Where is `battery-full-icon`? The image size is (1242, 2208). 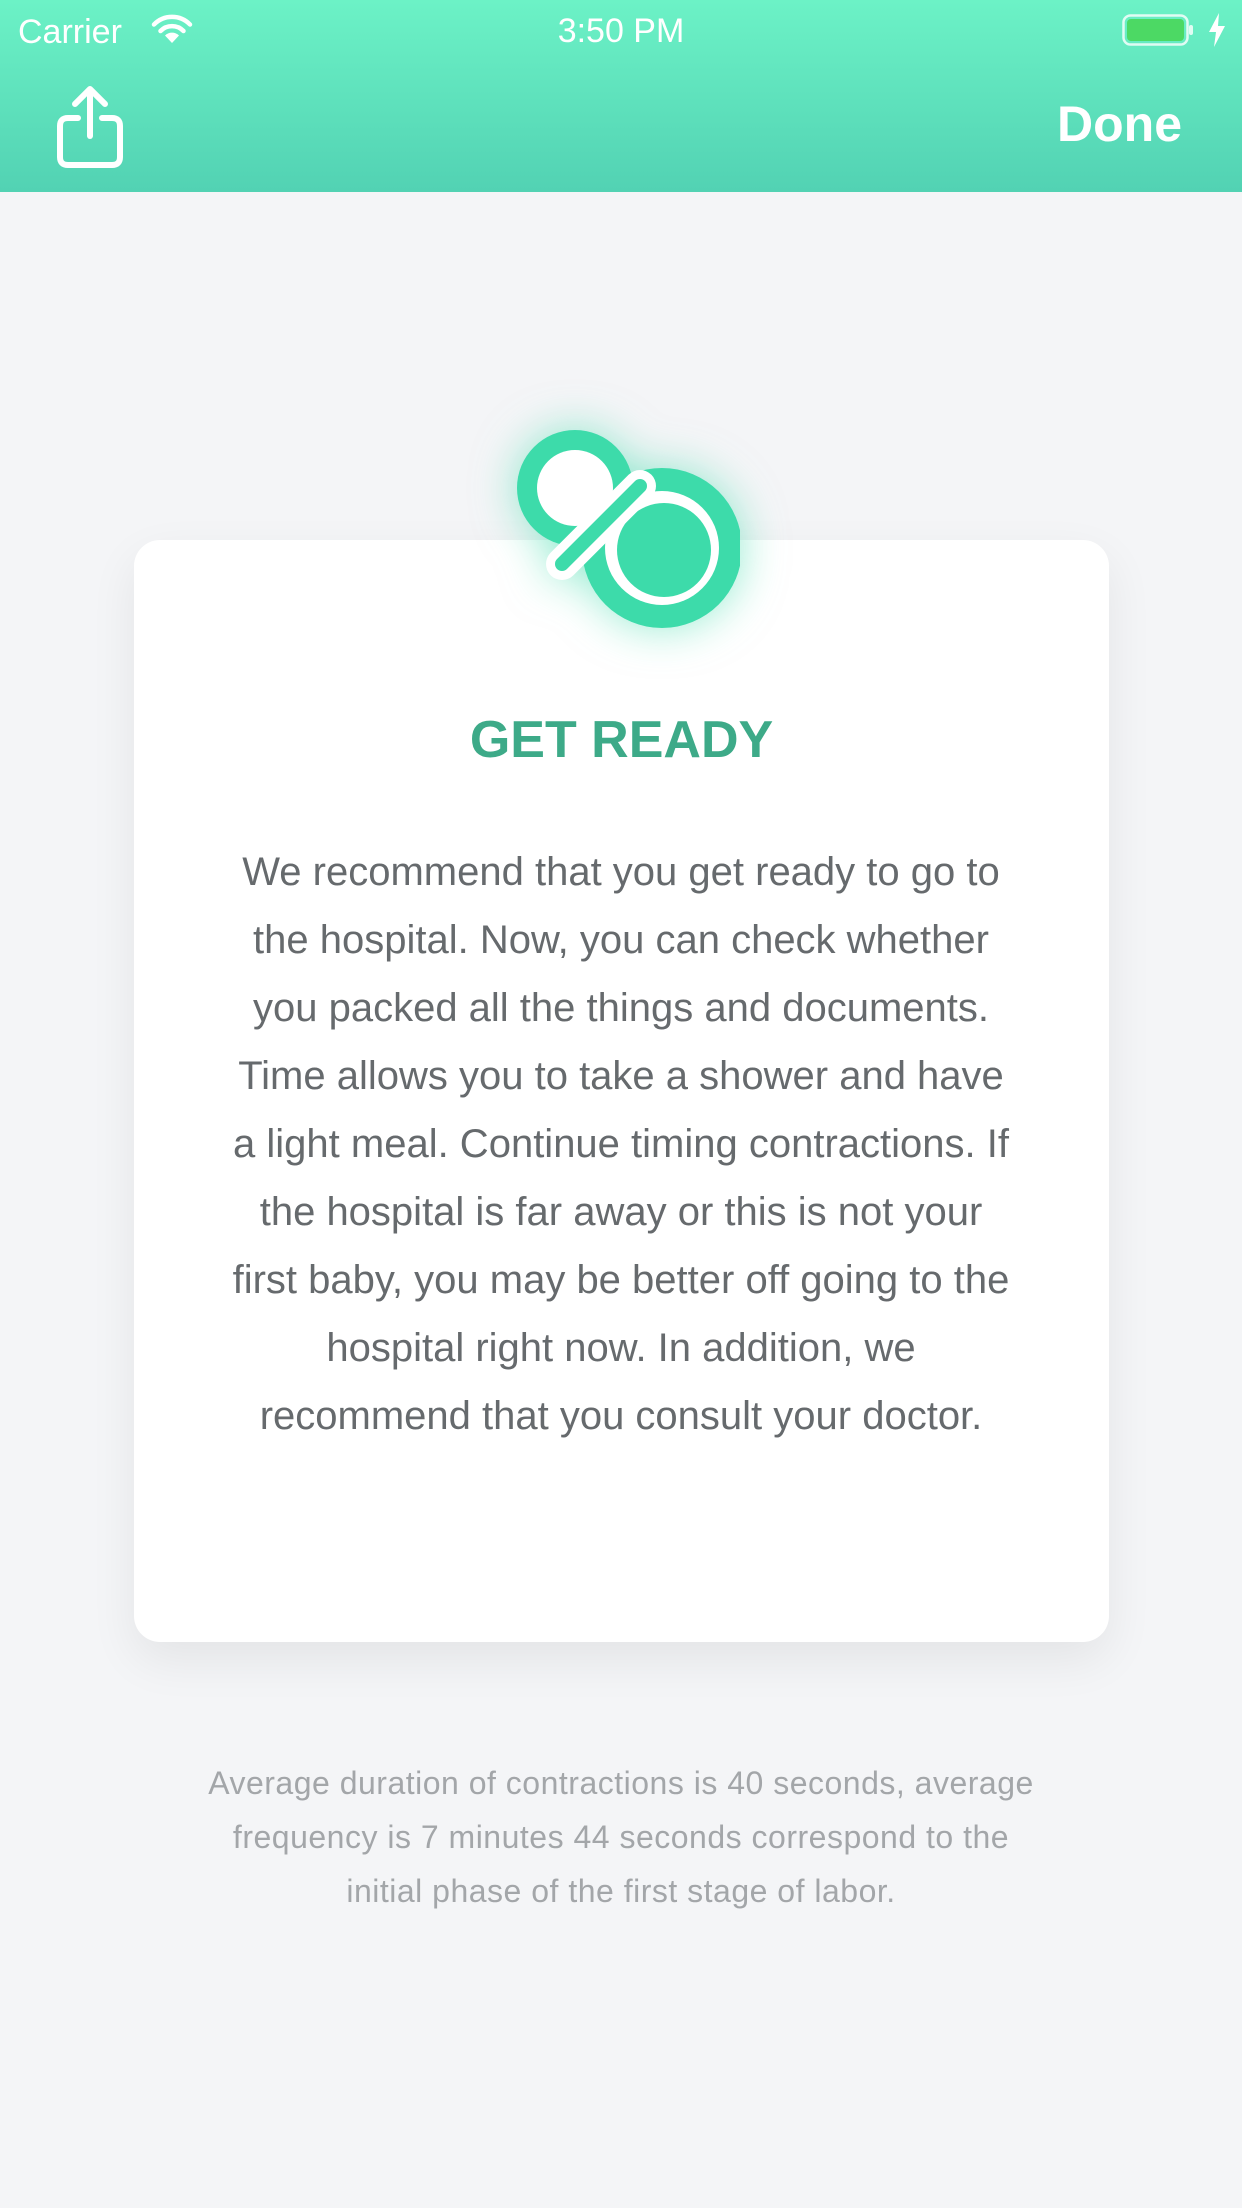
battery-full-icon is located at coordinates (1157, 30).